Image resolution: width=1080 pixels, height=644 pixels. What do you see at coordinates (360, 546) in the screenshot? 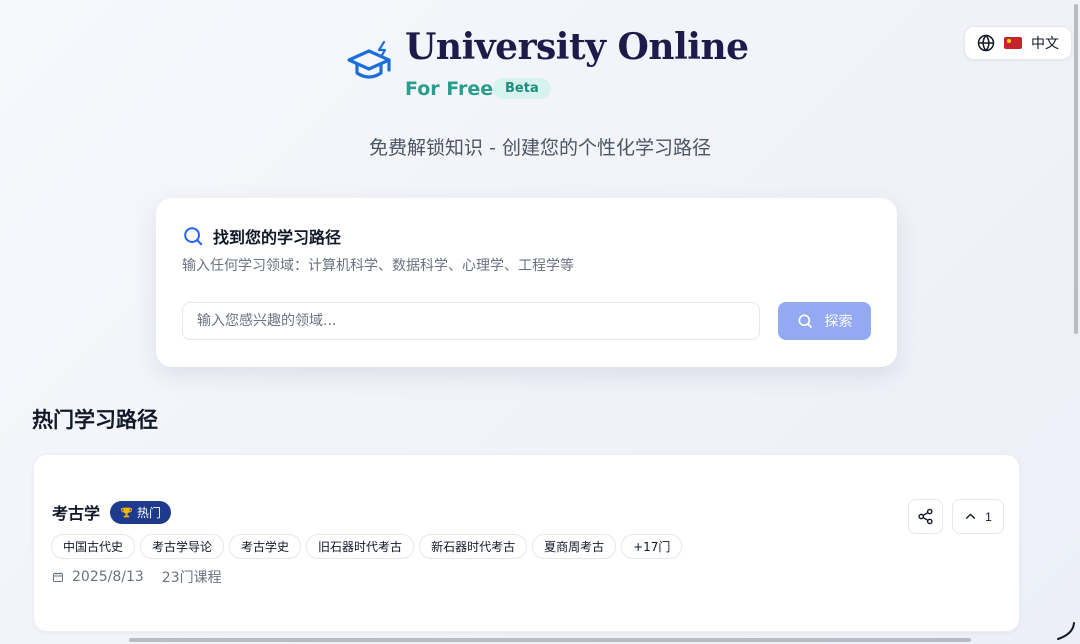
I see `course-tag: 旧石器时代考古` at bounding box center [360, 546].